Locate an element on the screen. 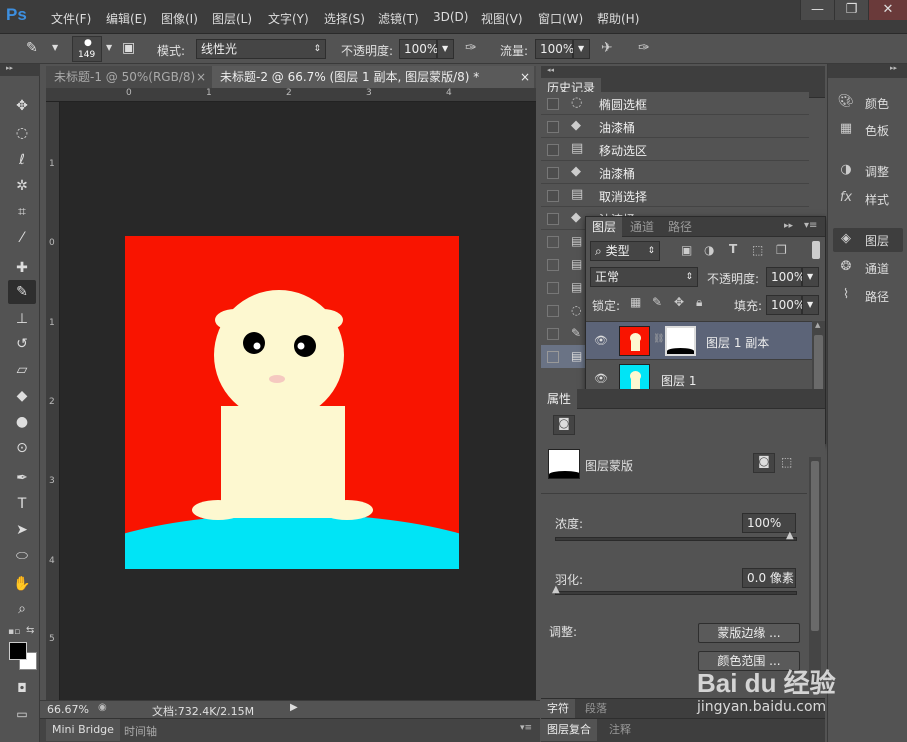  menu-layer: 图层(L) is located at coordinates (232, 18).